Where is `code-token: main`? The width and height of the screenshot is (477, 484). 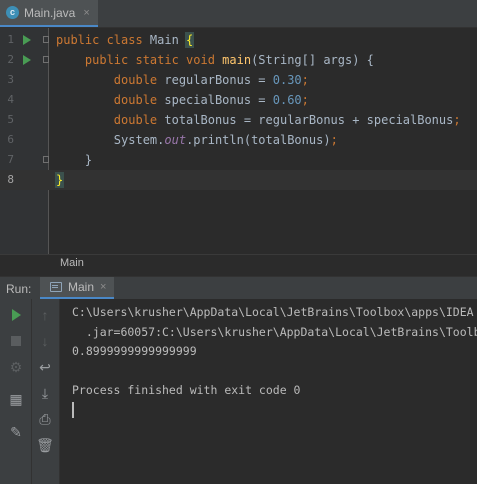 code-token: main is located at coordinates (237, 60).